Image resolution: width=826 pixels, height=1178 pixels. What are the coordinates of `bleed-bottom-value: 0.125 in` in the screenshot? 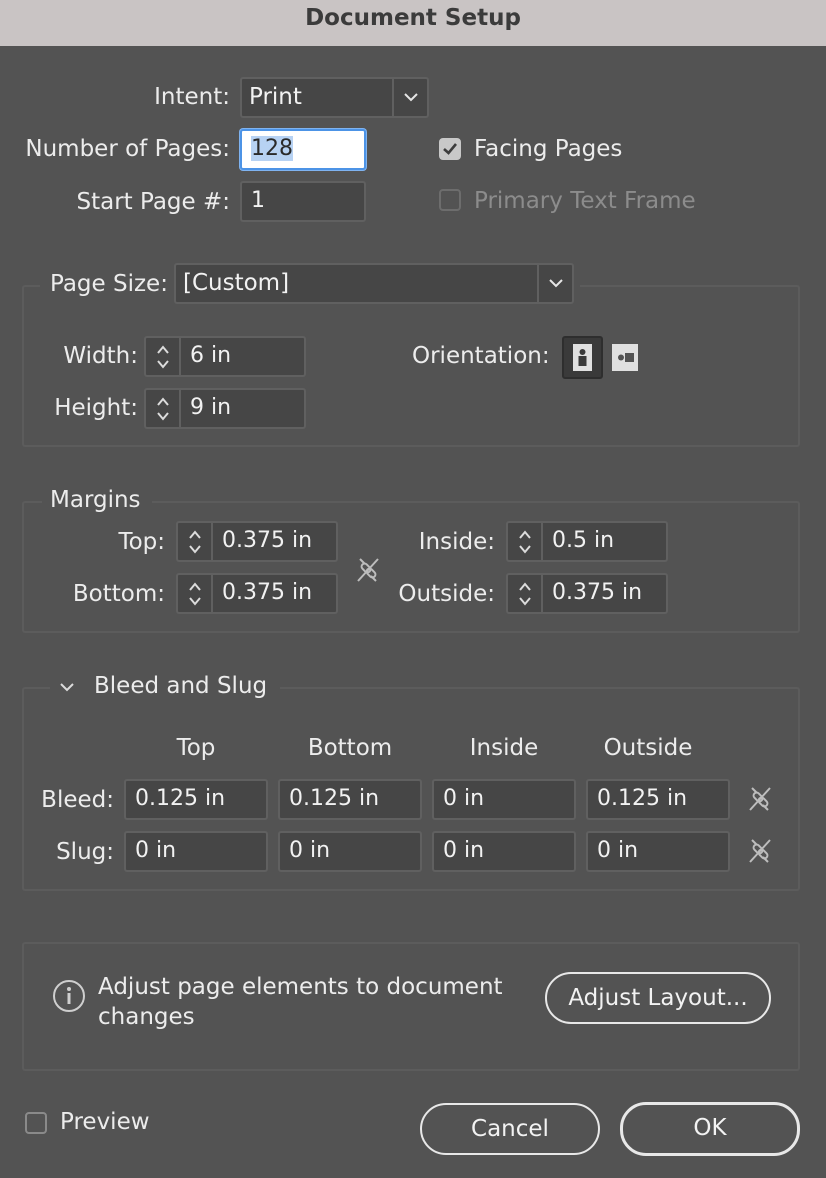 It's located at (334, 798).